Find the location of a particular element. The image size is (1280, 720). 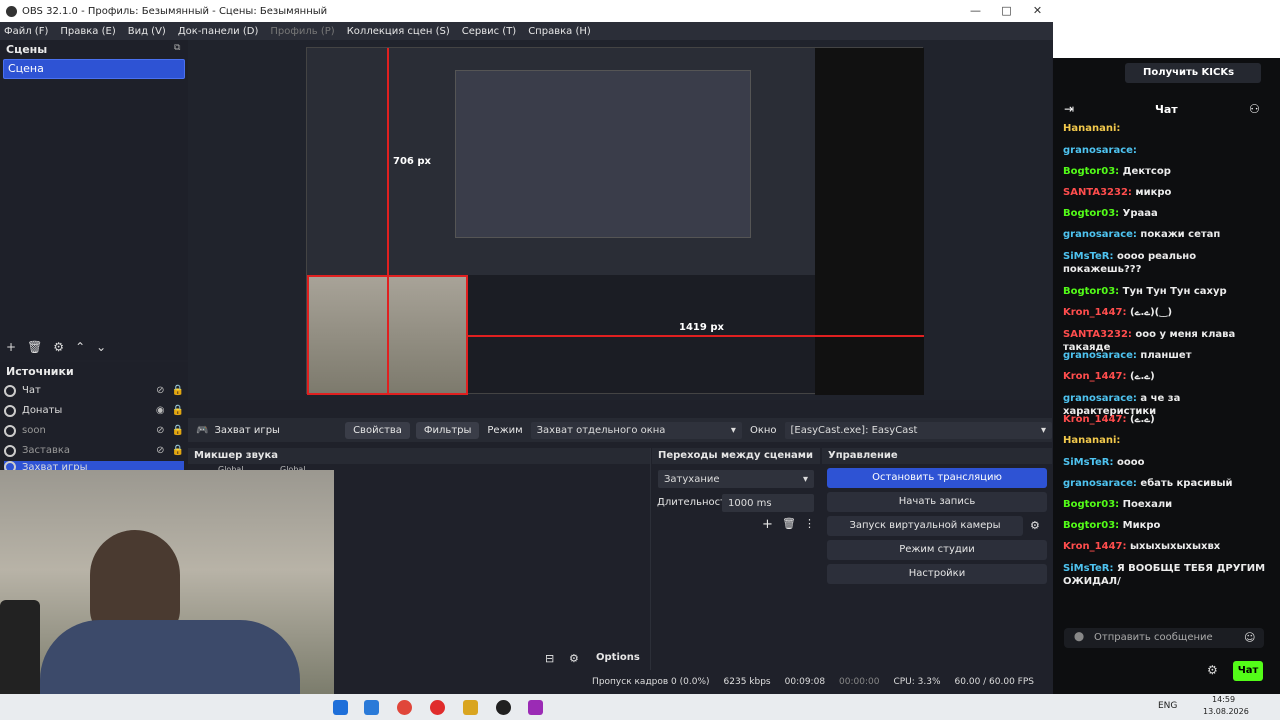

chat-message: granosarace: покажи сетап is located at coordinates (1168, 234).